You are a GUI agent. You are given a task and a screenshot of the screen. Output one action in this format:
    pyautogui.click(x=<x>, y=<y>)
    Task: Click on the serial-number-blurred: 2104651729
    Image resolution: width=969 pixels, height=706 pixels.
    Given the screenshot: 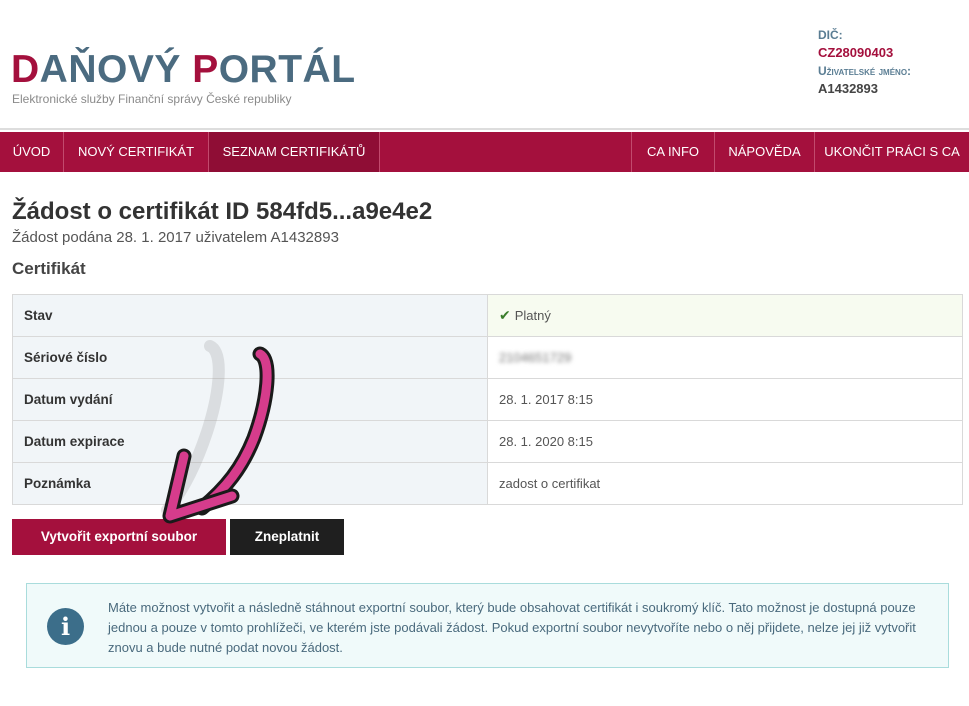 What is the action you would take?
    pyautogui.click(x=535, y=357)
    